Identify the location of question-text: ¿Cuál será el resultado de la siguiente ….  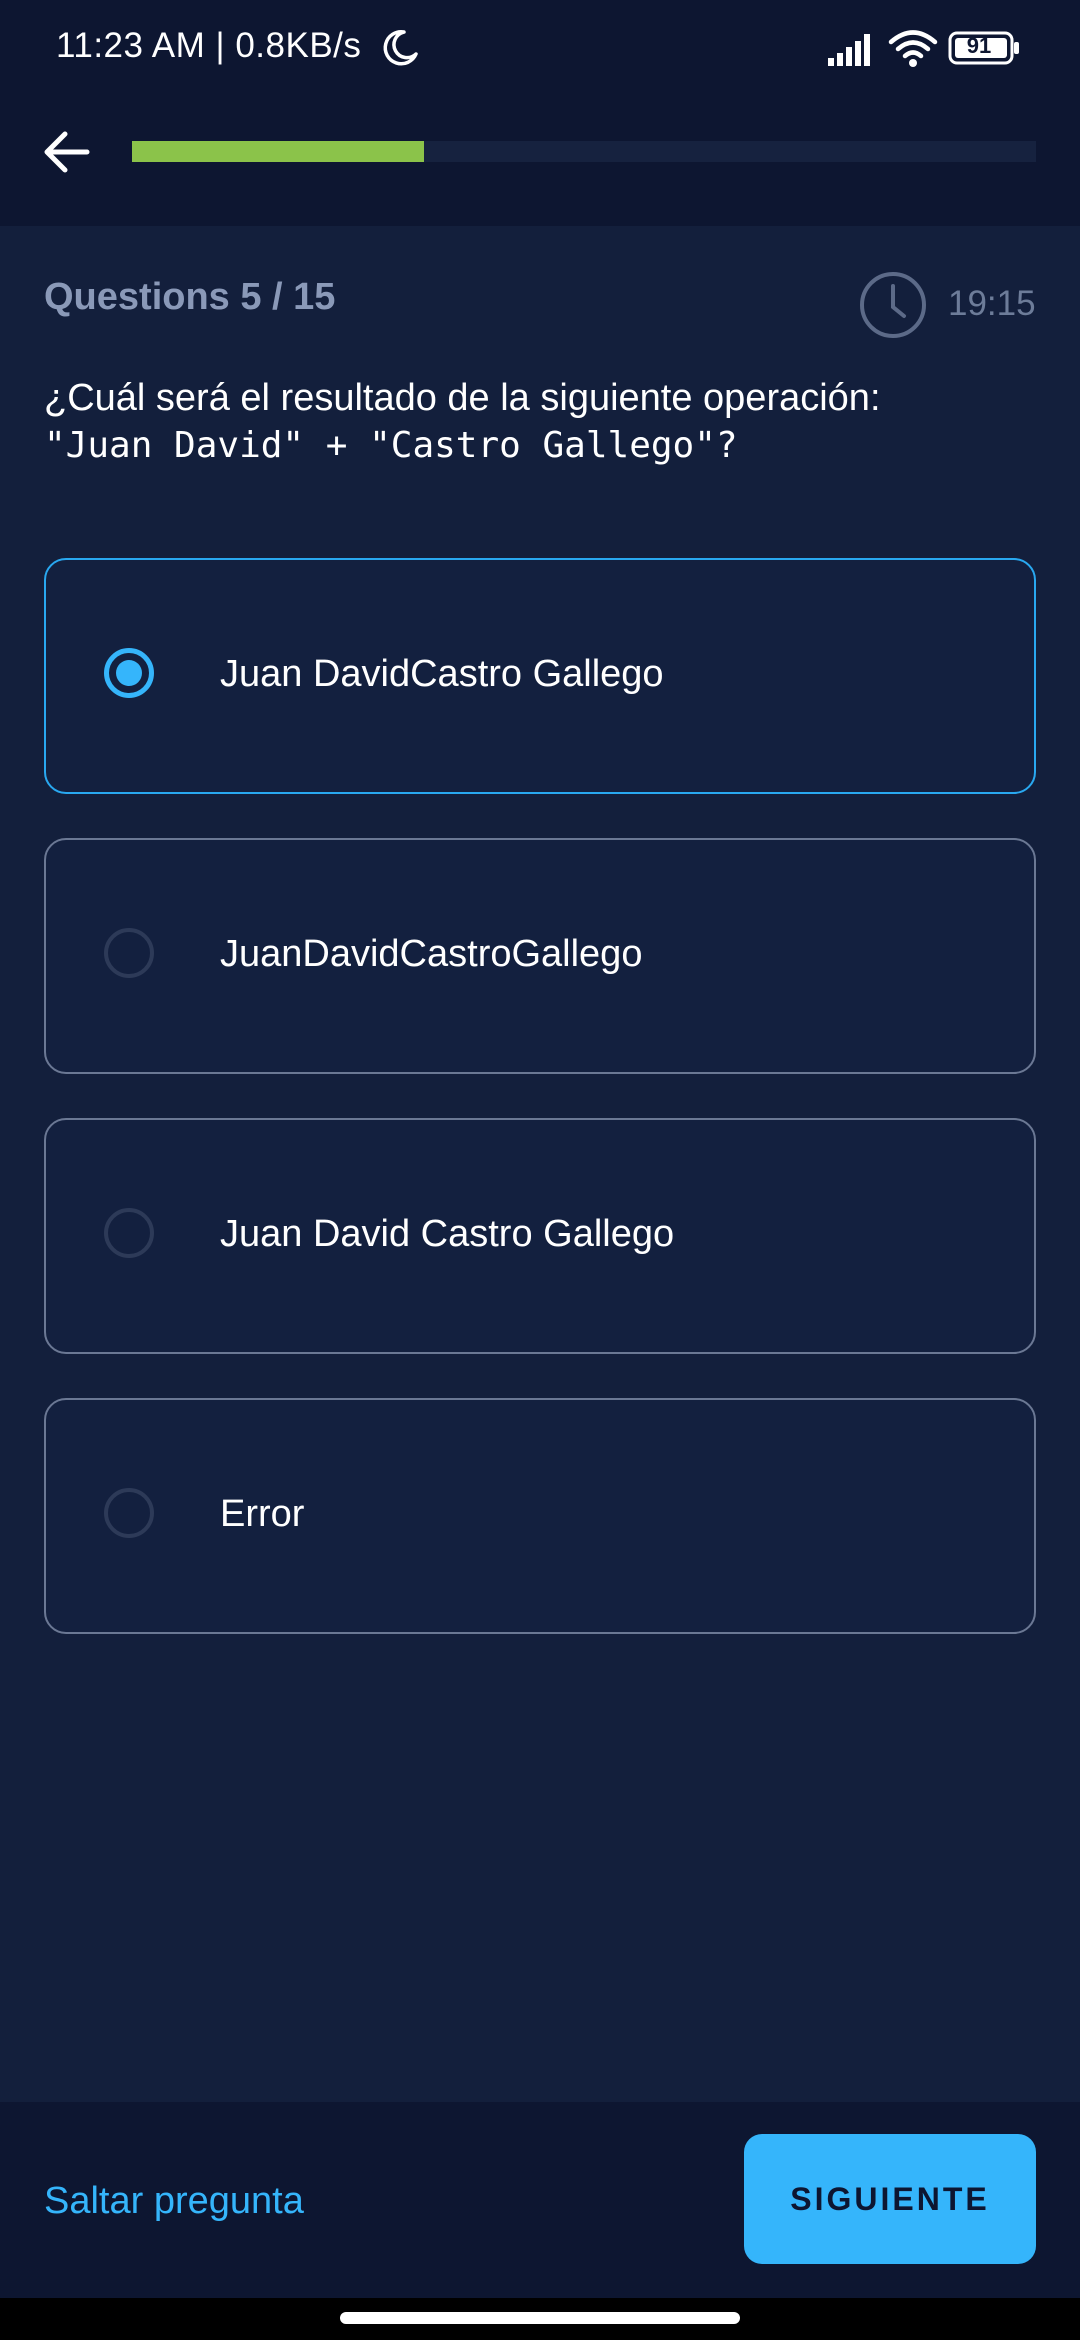
(544, 422).